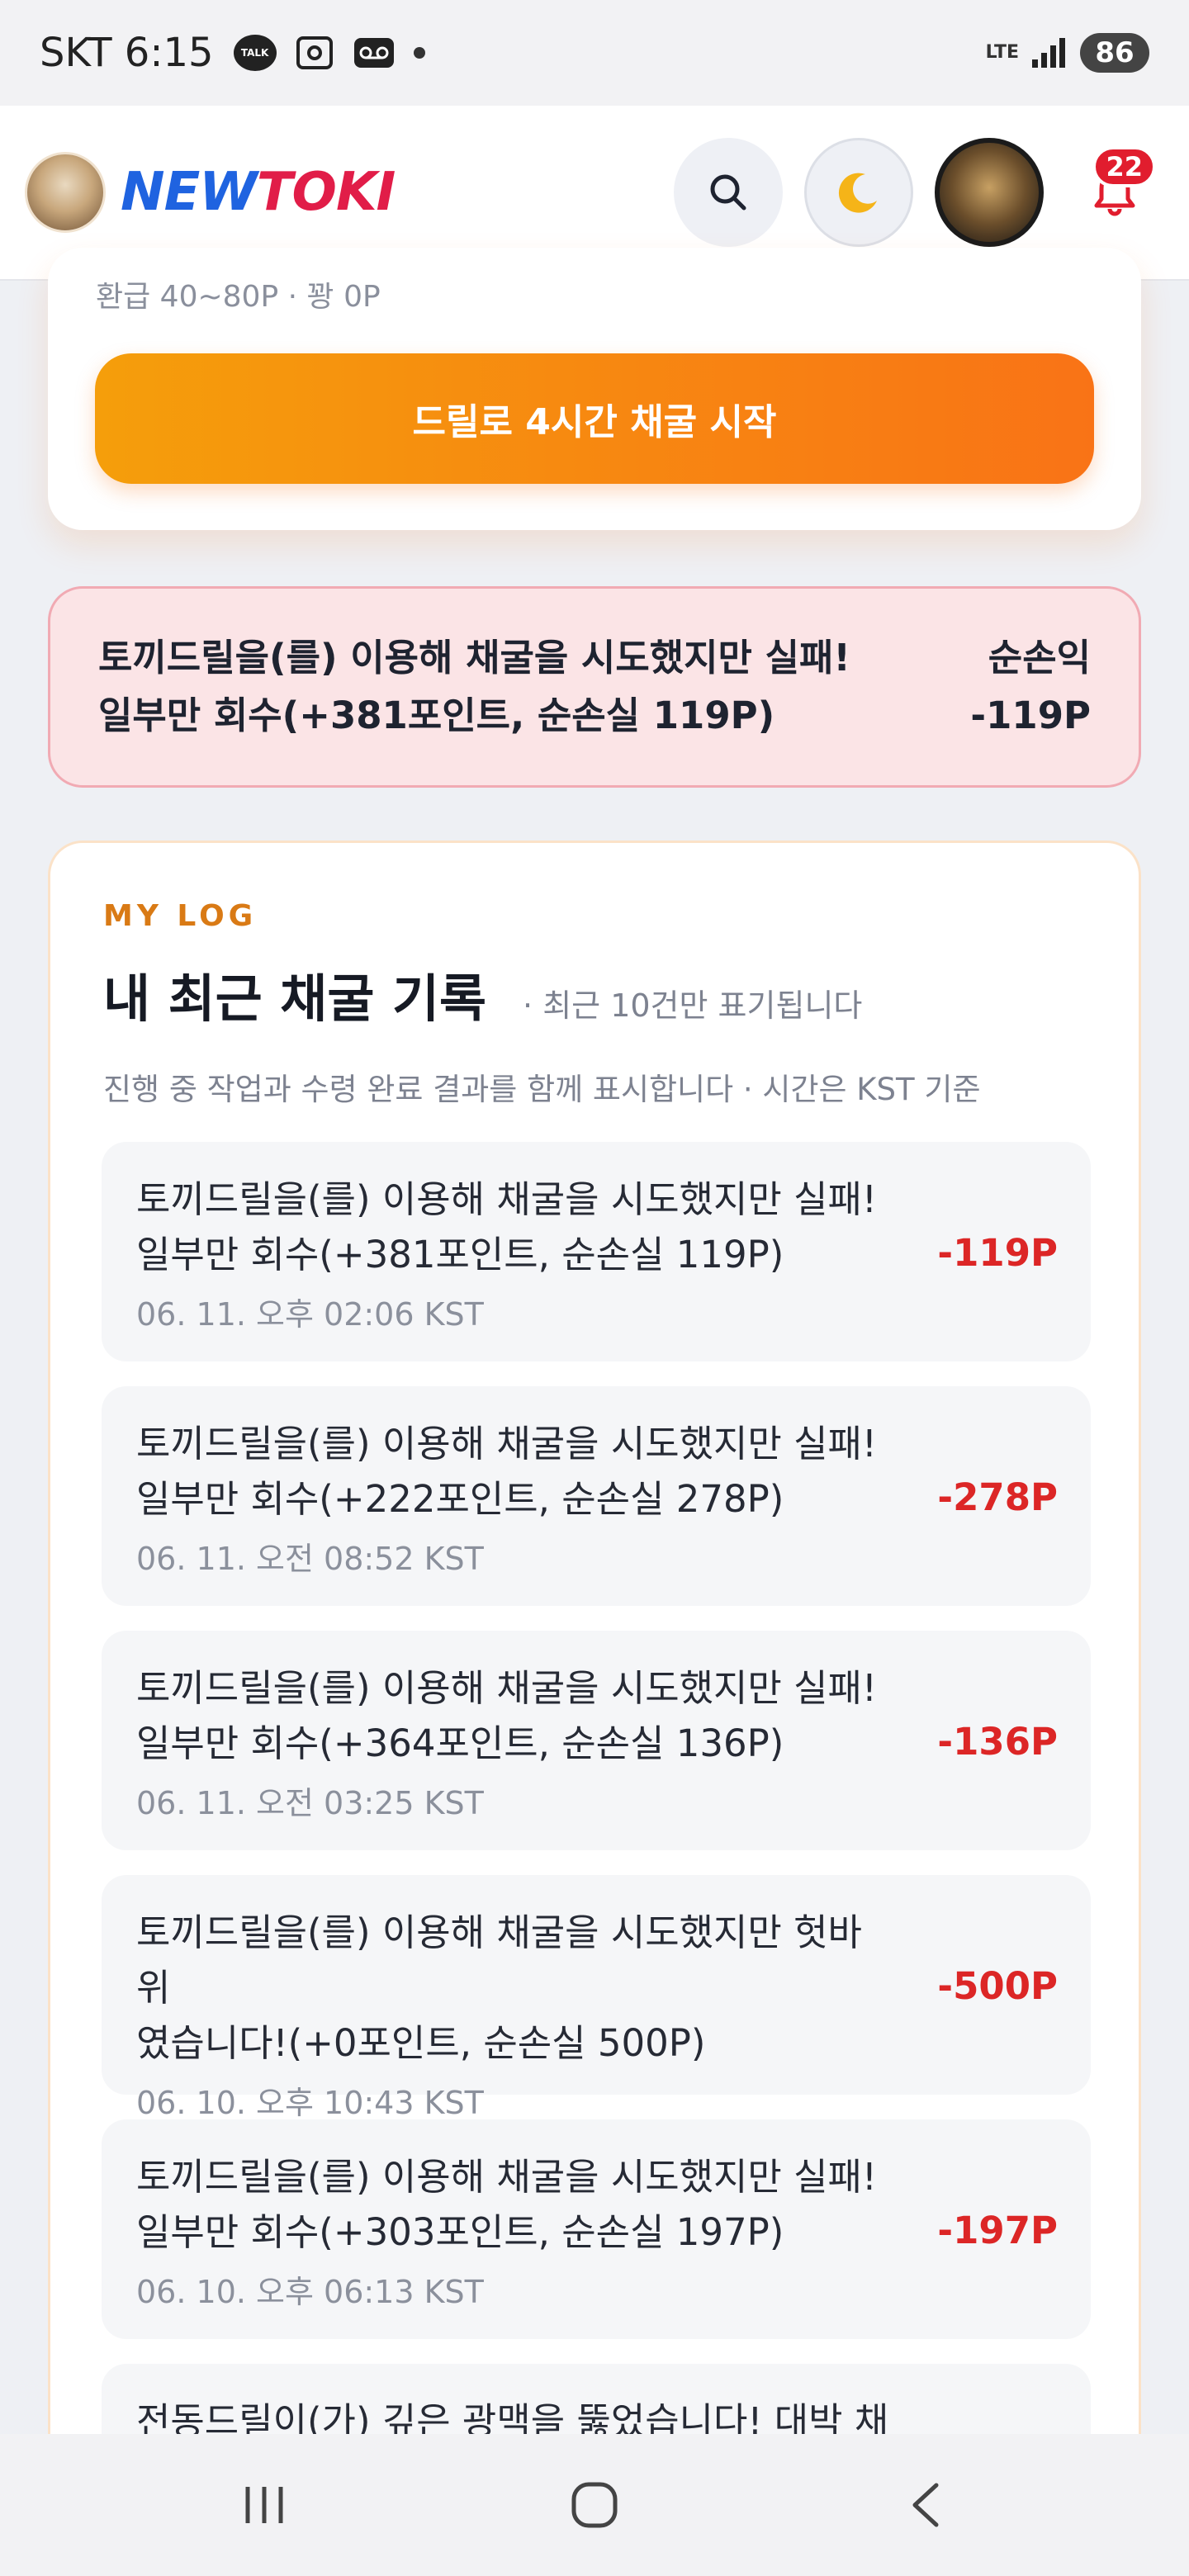 The image size is (1189, 2576). I want to click on search-icon, so click(728, 192).